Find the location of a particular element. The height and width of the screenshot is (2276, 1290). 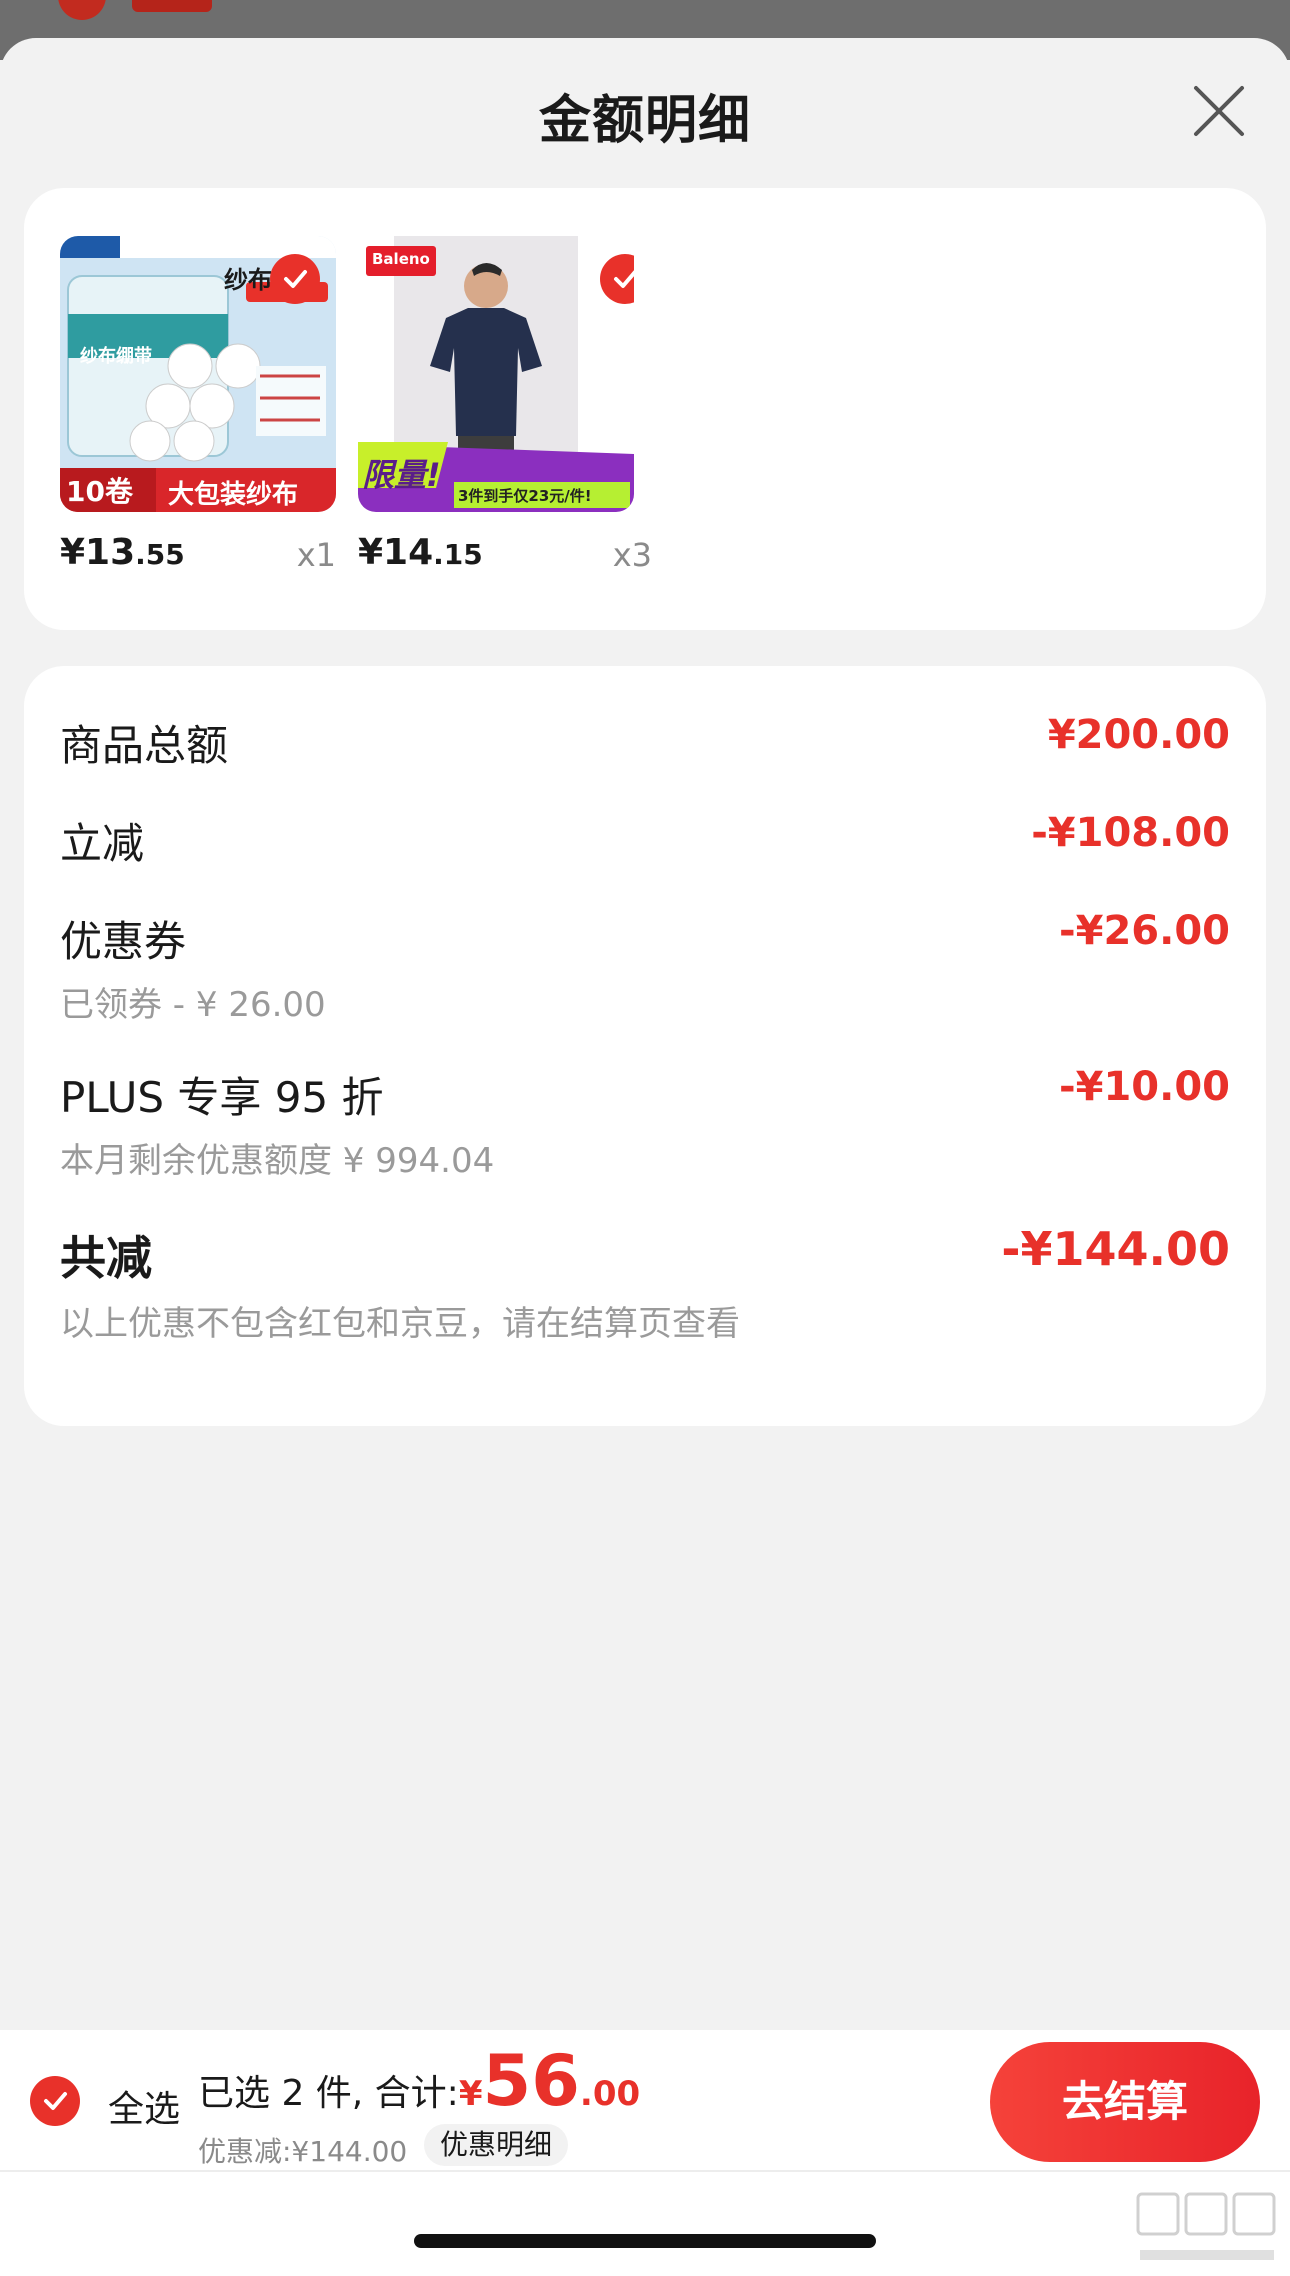

home-indicator is located at coordinates (645, 2241).